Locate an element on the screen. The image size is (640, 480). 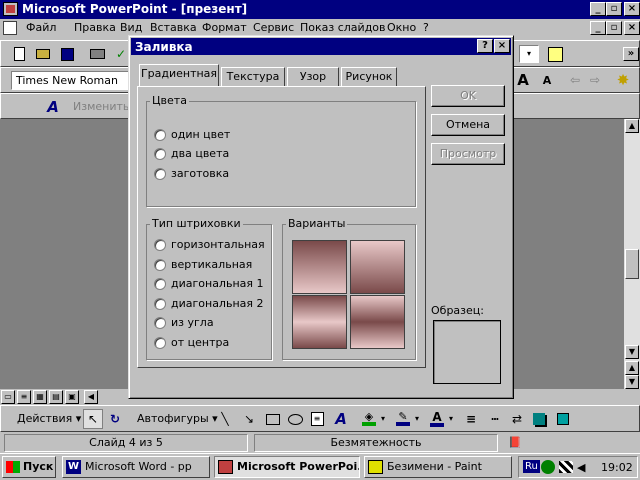
font-color-dropdown-icon: ▾ is located at coordinates (451, 418).